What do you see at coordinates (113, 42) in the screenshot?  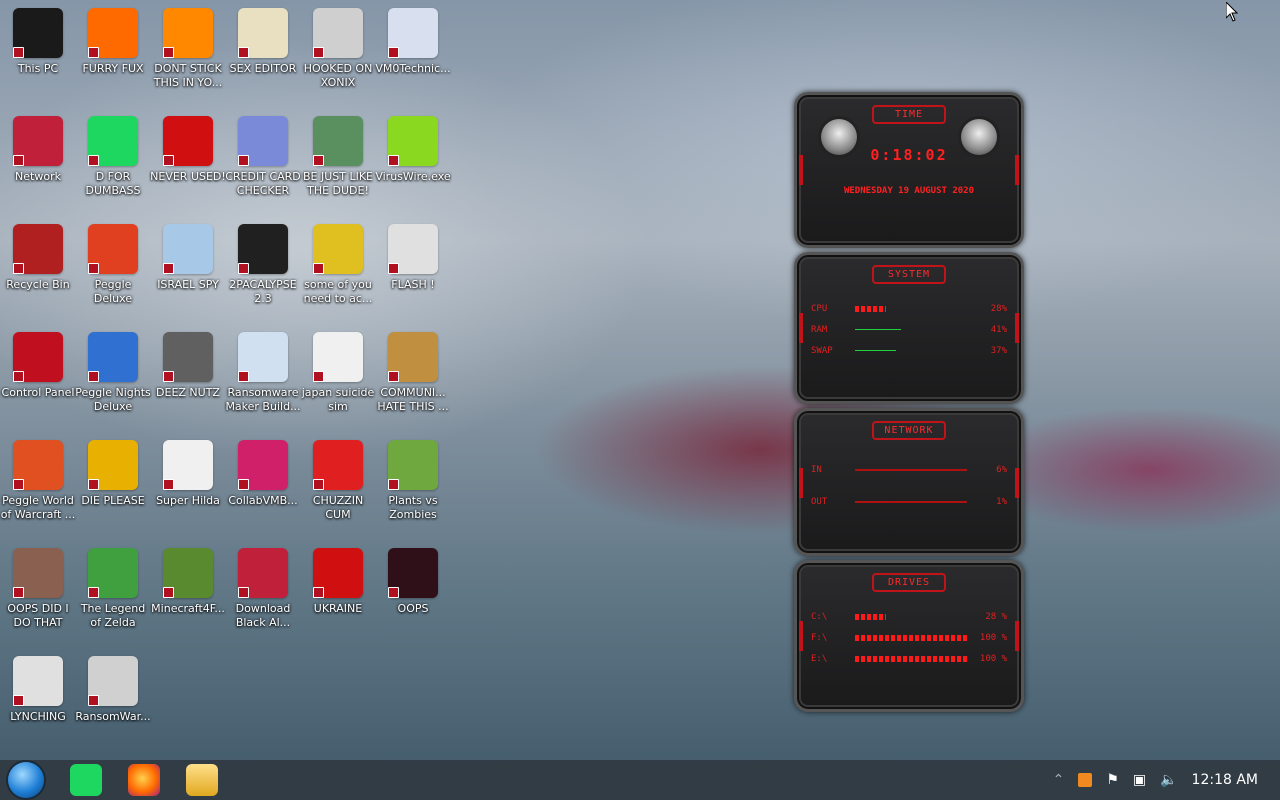 I see `desktop-icon: FURRY FUX` at bounding box center [113, 42].